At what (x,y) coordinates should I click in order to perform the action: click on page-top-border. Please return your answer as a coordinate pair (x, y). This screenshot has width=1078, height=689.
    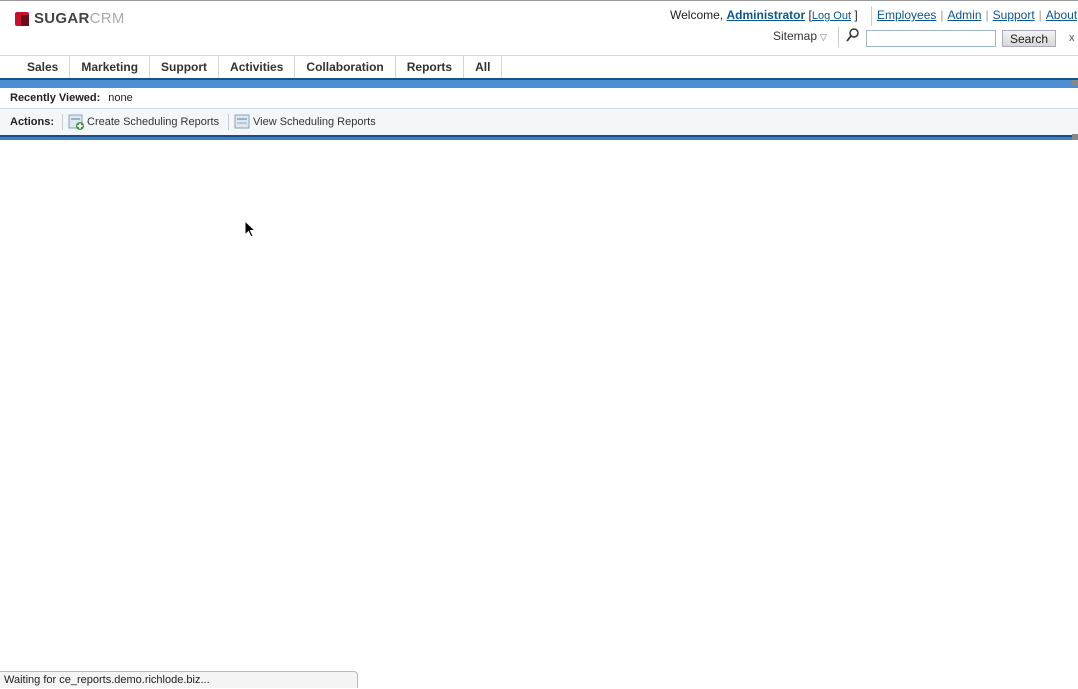
    Looking at the image, I should click on (539, 0).